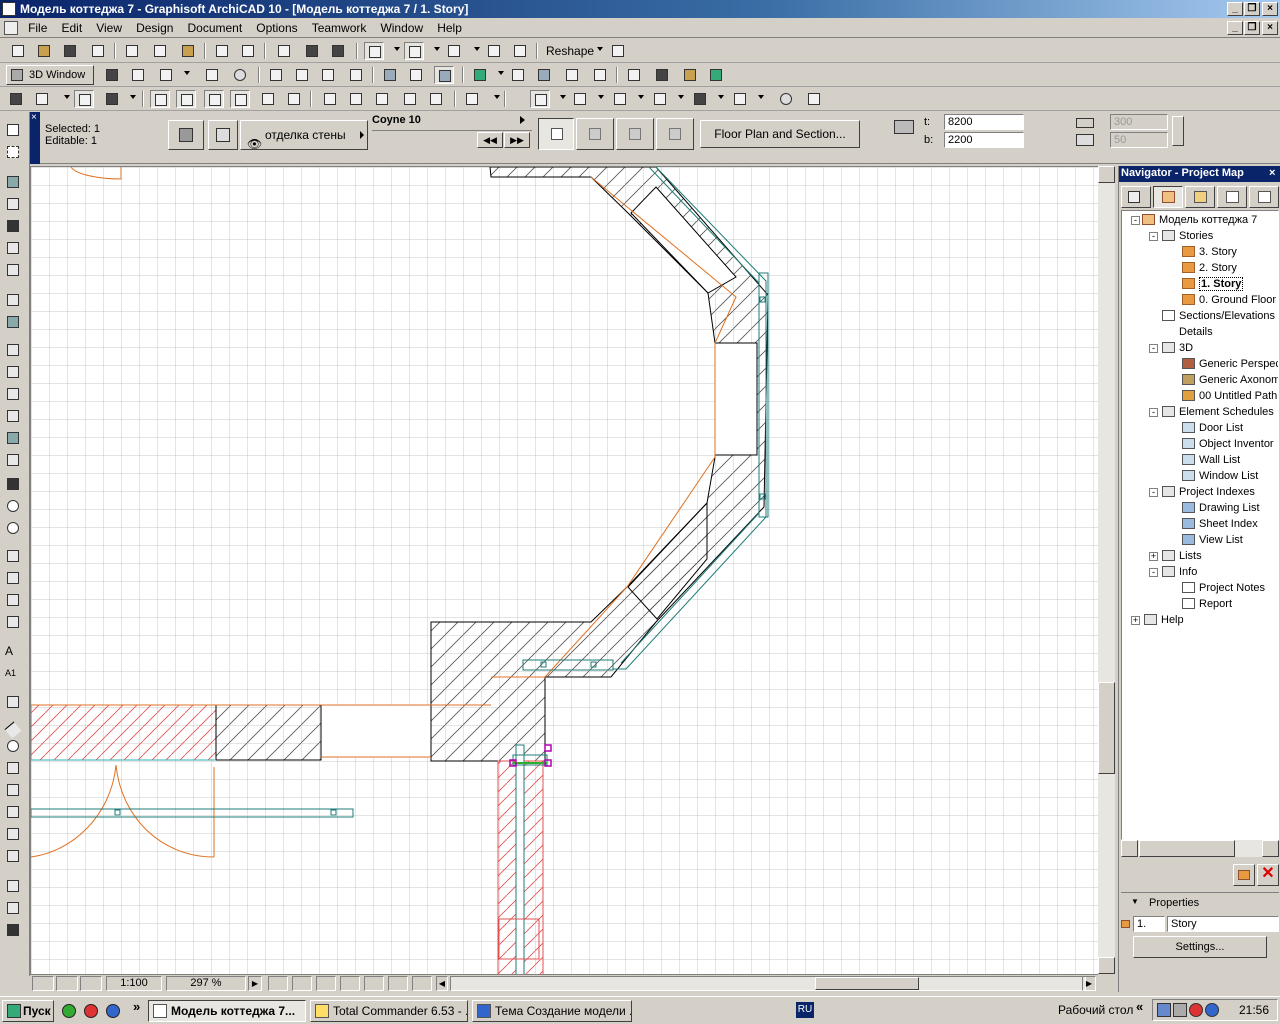 This screenshot has height=1024, width=1280. Describe the element at coordinates (1264, 197) in the screenshot. I see `publisher-tab` at that location.